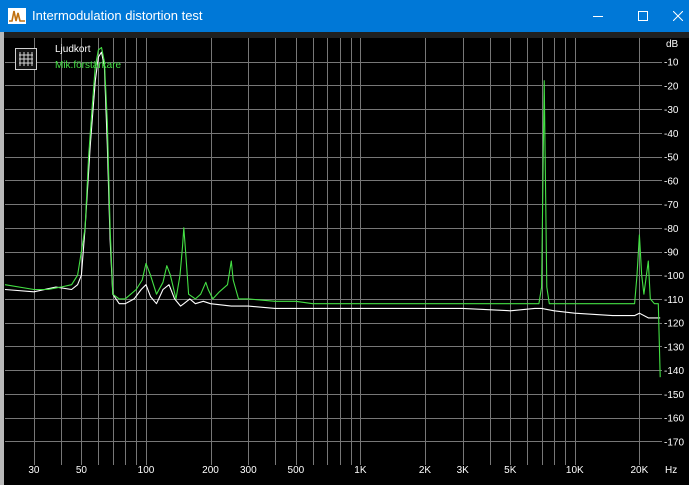 Image resolution: width=689 pixels, height=485 pixels. Describe the element at coordinates (671, 229) in the screenshot. I see `y-tick-label: -80` at that location.